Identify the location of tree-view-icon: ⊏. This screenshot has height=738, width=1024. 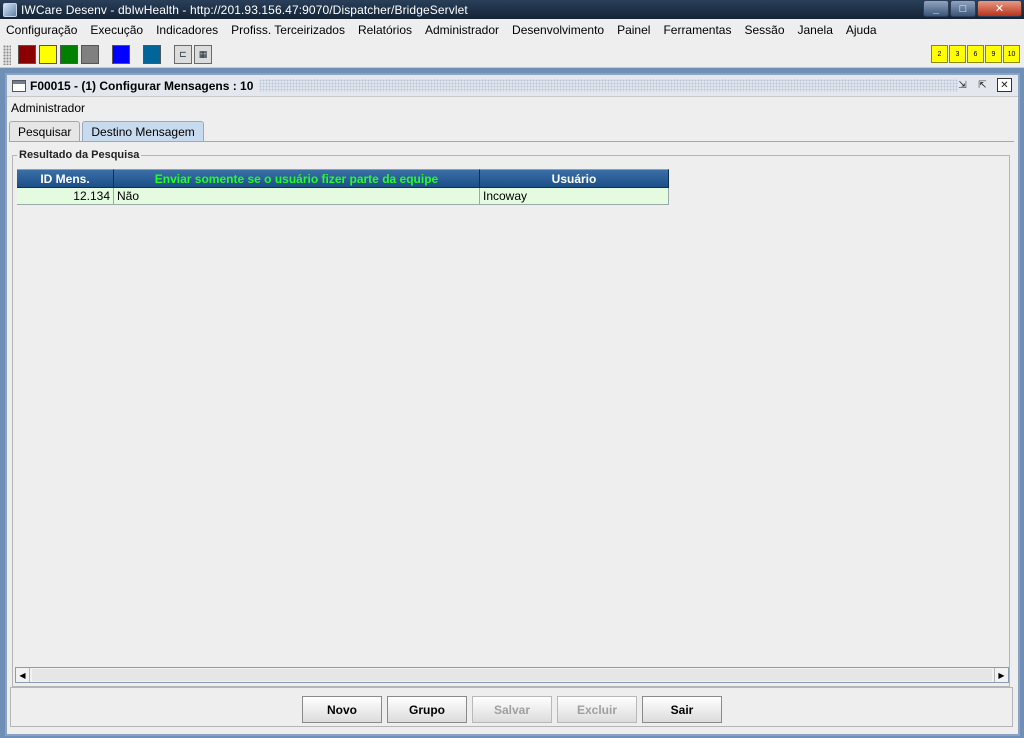
(183, 54).